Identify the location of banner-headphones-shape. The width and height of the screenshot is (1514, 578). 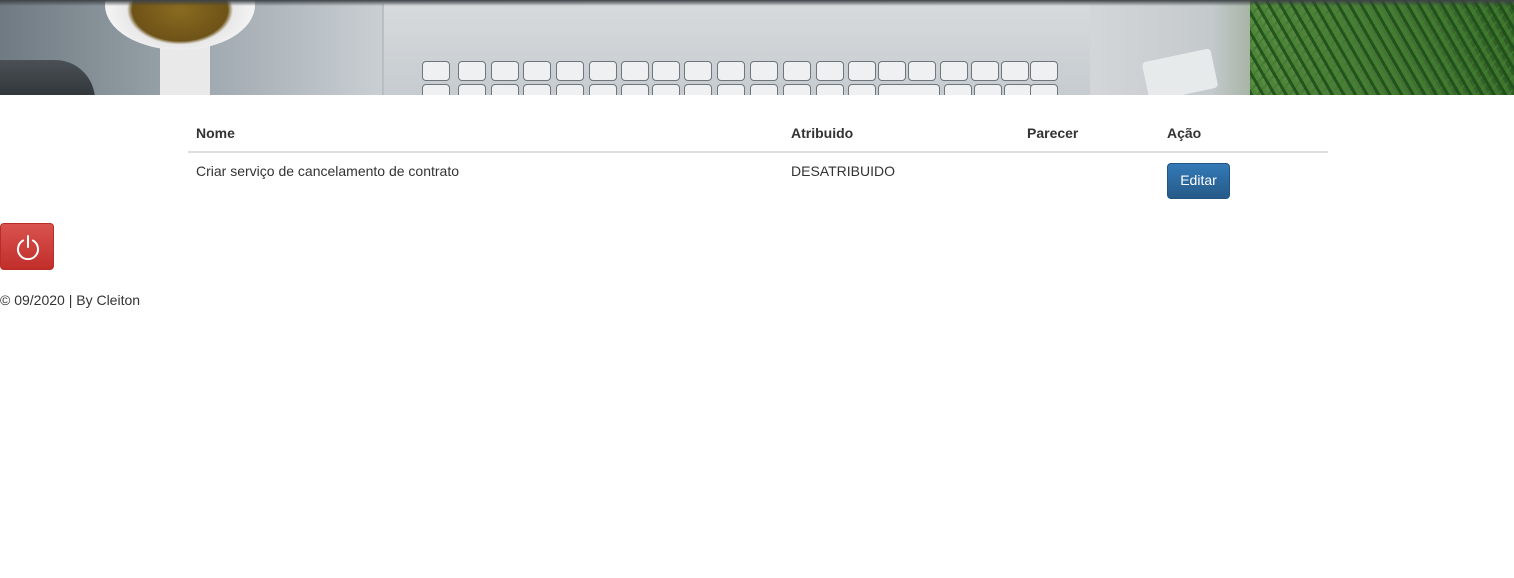
(47, 77).